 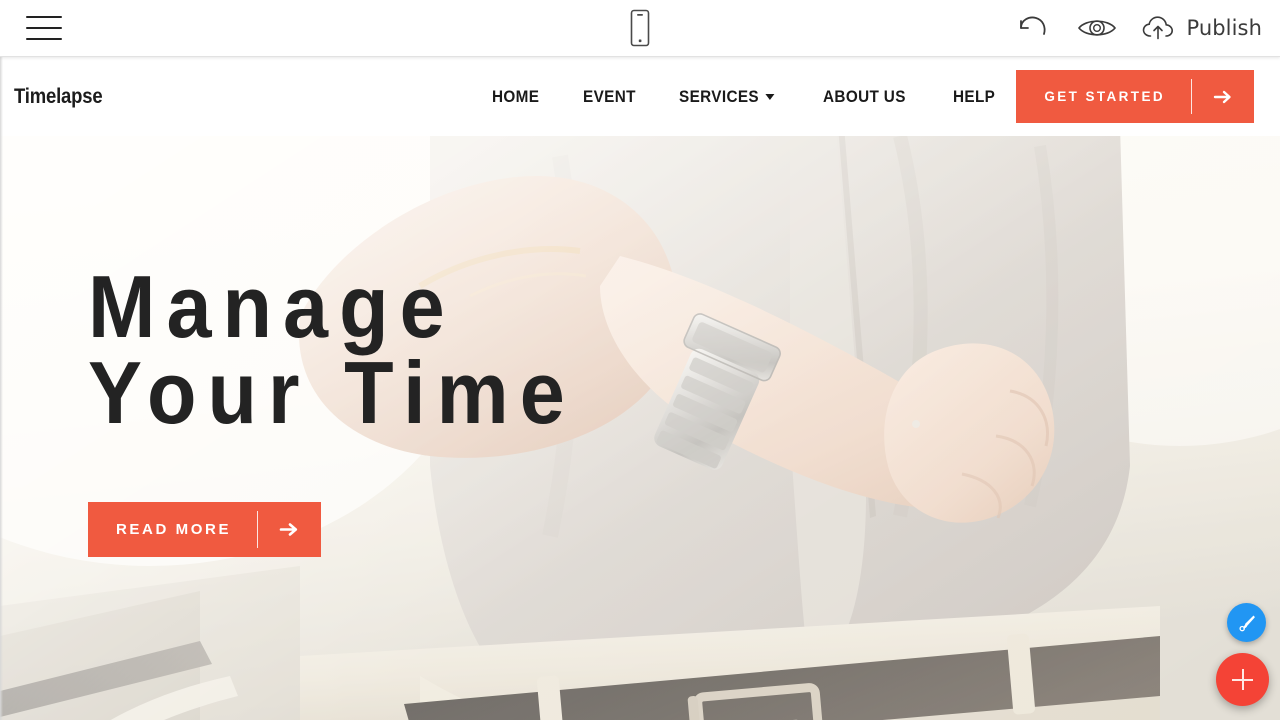 I want to click on editor-toolbar: Publish, so click(x=640, y=28).